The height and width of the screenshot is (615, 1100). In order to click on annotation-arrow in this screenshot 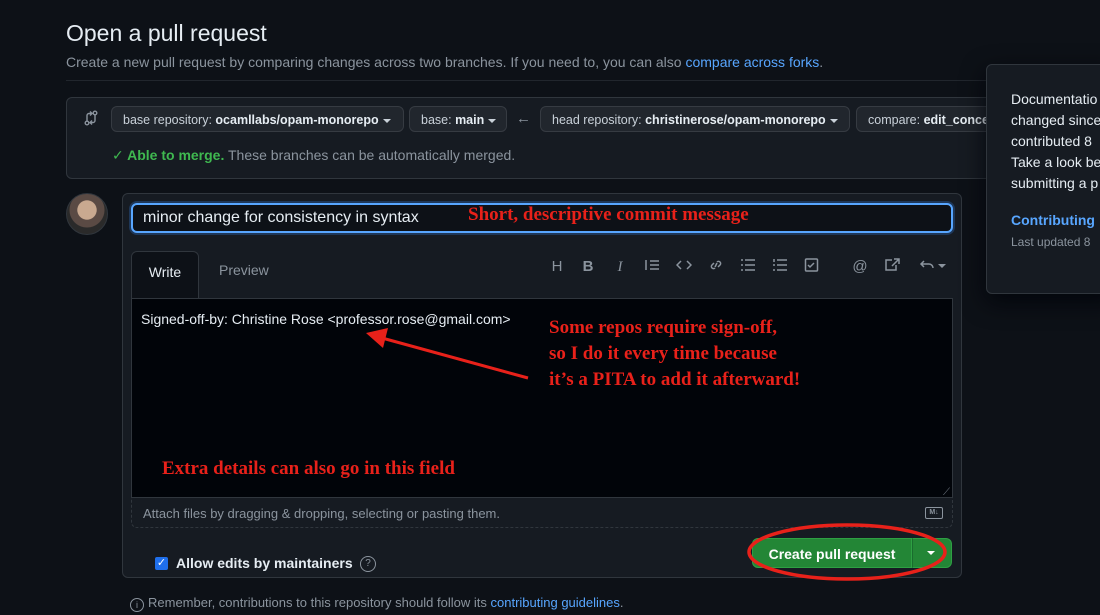, I will do `click(447, 354)`.